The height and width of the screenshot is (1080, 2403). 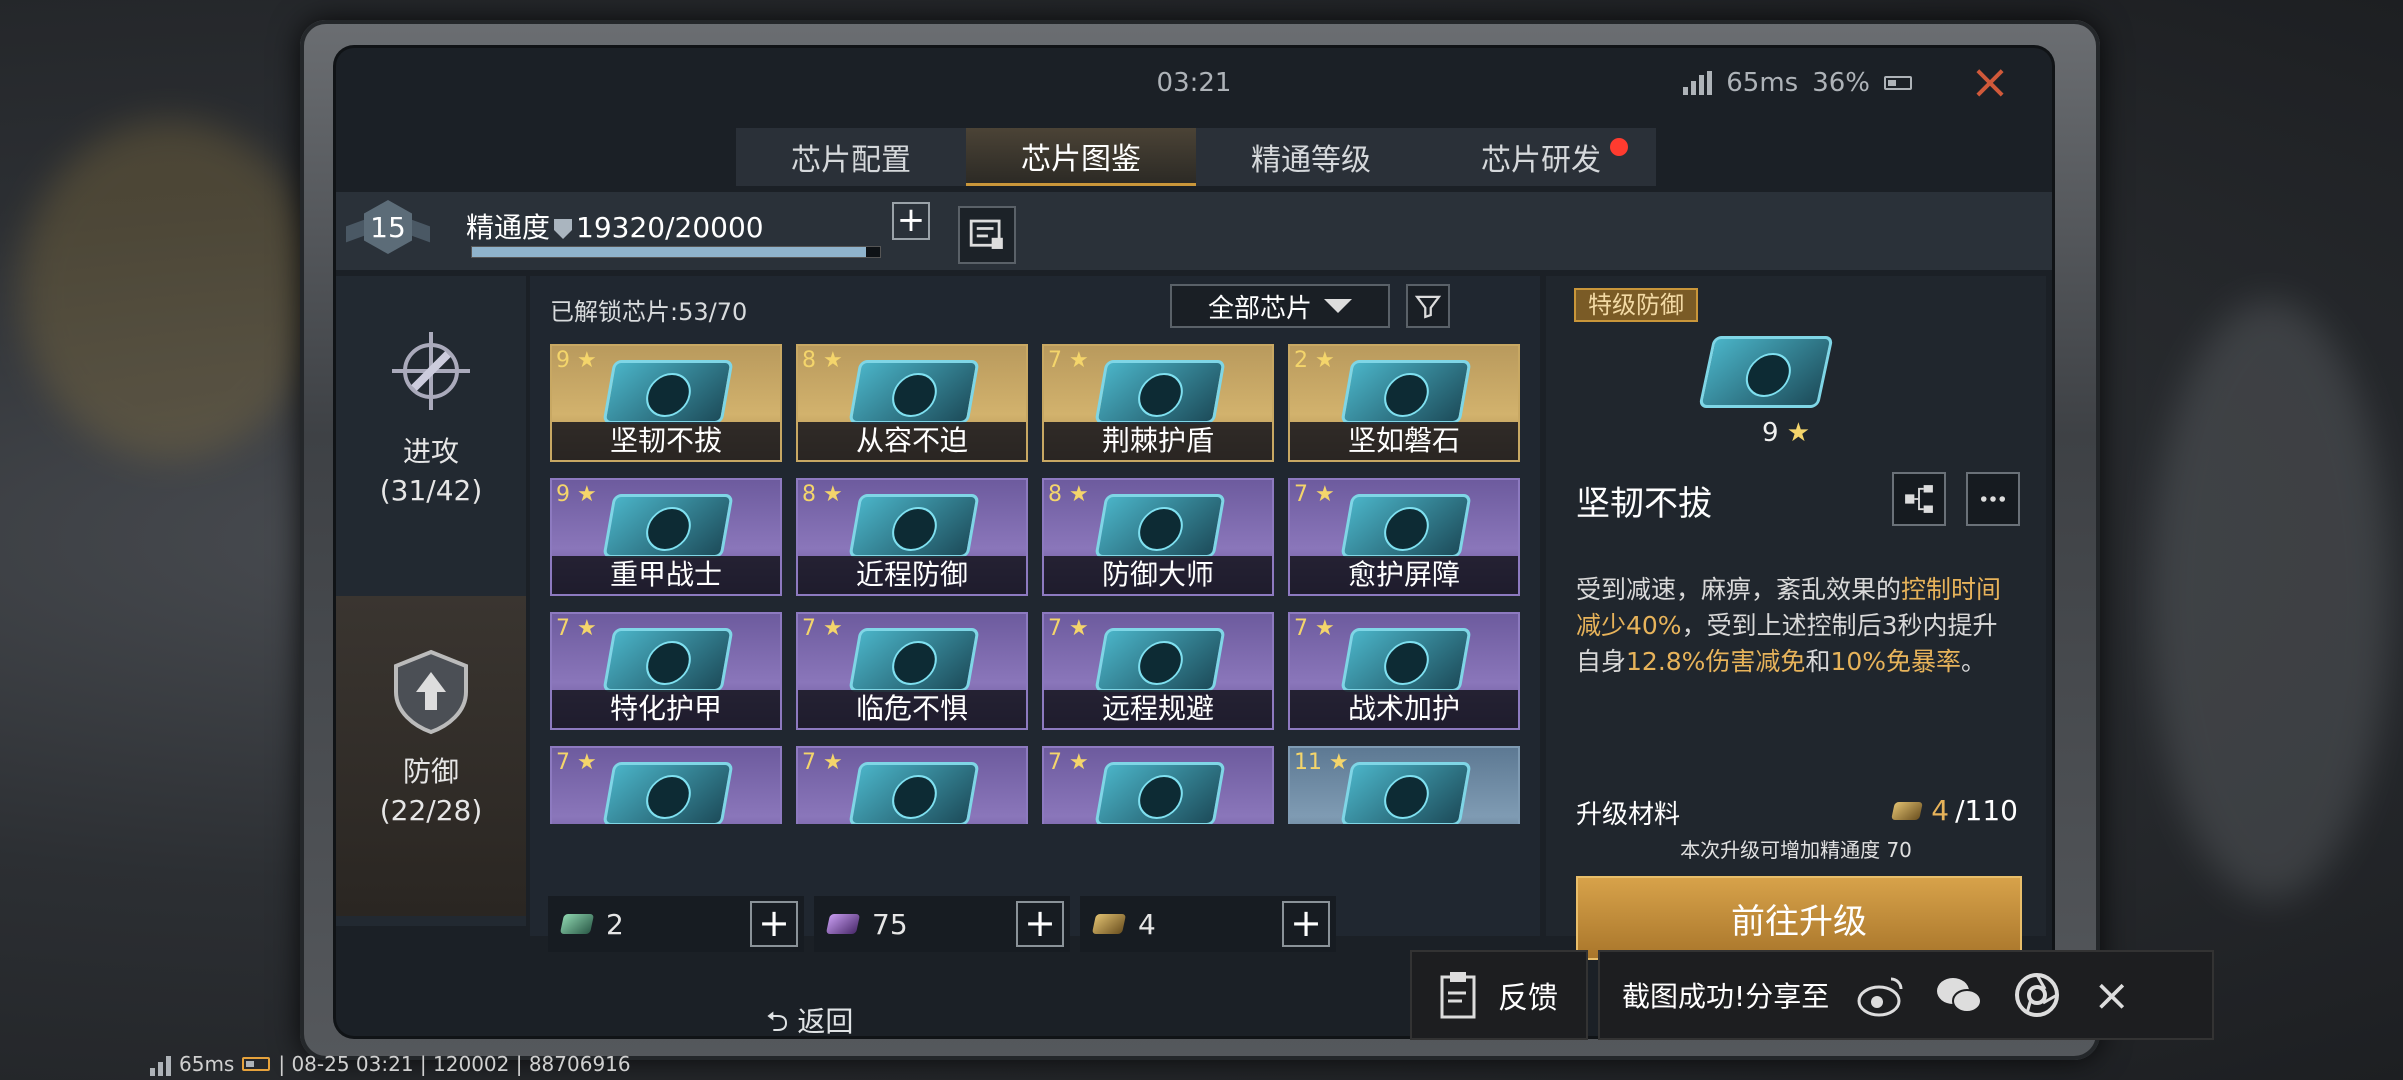 I want to click on upgrade-material-label: 升级材料, so click(x=1628, y=815).